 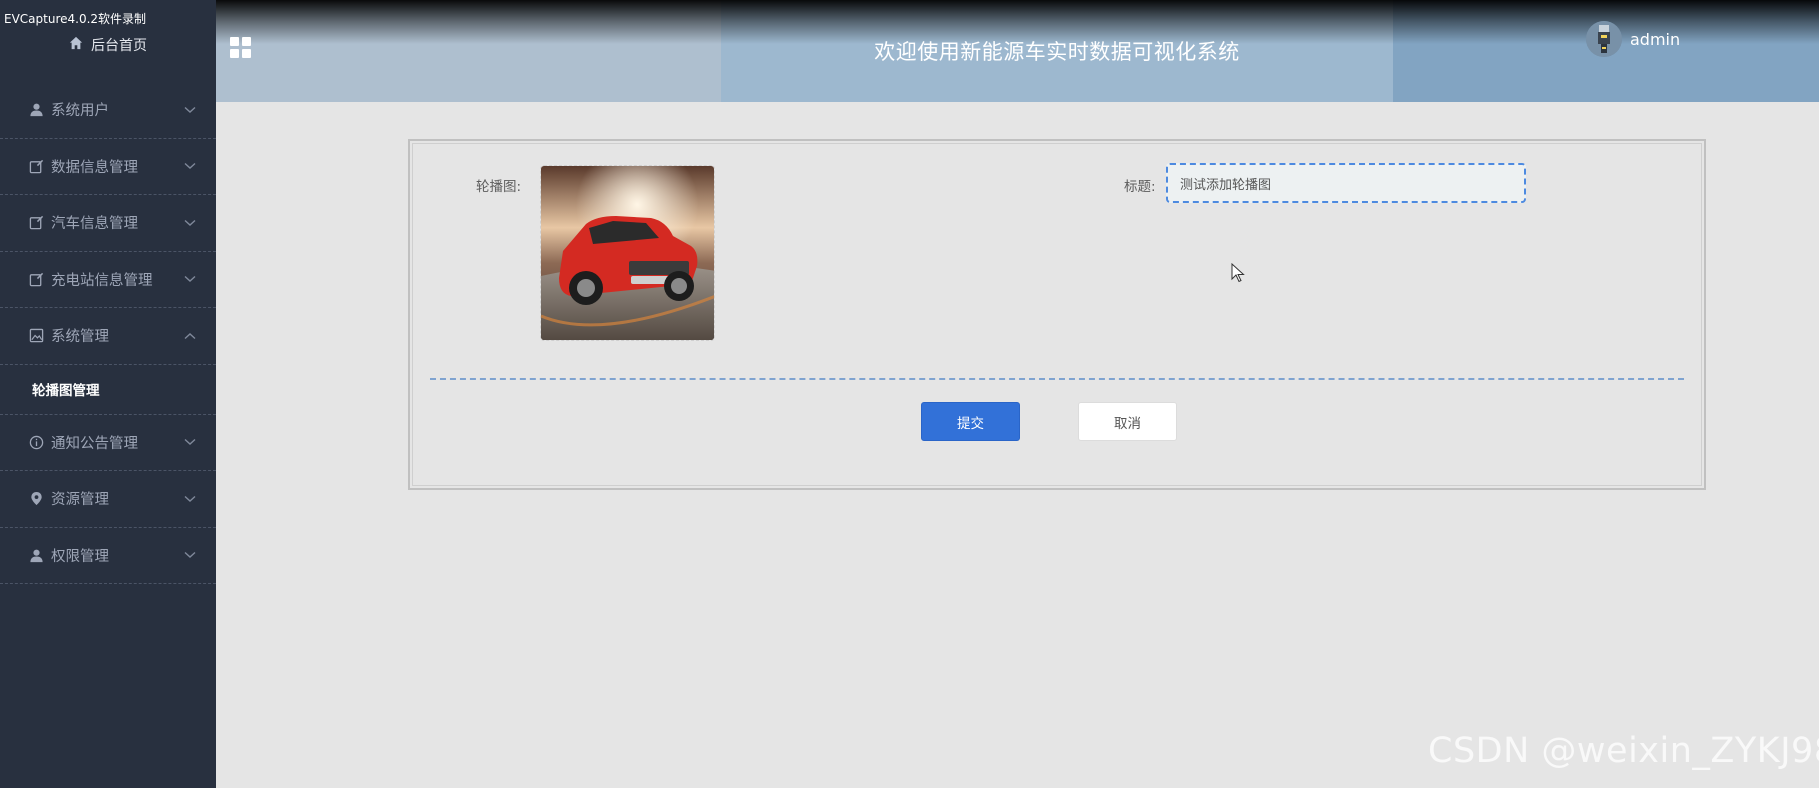 What do you see at coordinates (102, 280) in the screenshot?
I see `sidebar-item-label: 充电站信息管理` at bounding box center [102, 280].